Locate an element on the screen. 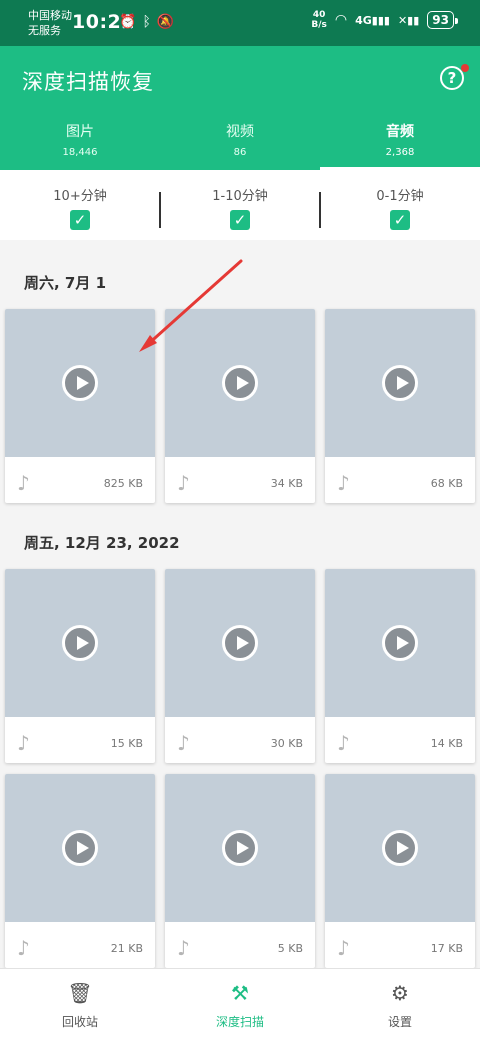 The height and width of the screenshot is (1040, 480). nav-label: 深度扫描 is located at coordinates (239, 1022).